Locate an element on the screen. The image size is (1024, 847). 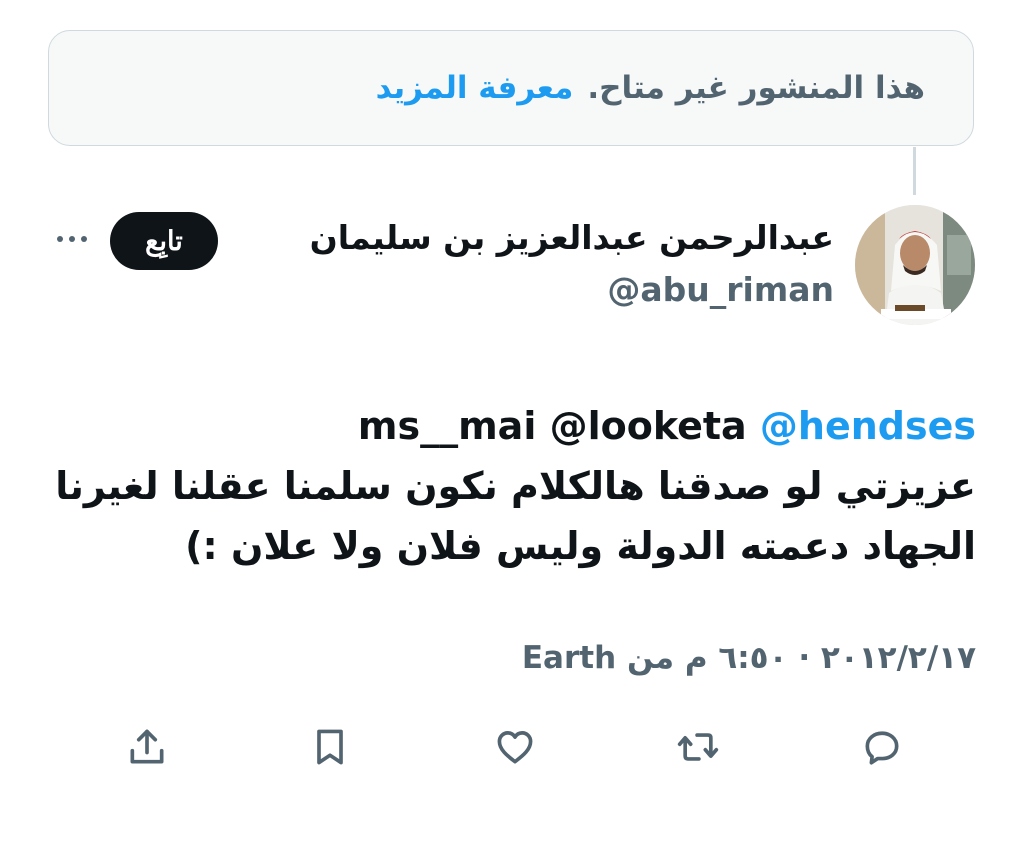
avatar-image is located at coordinates (915, 265).